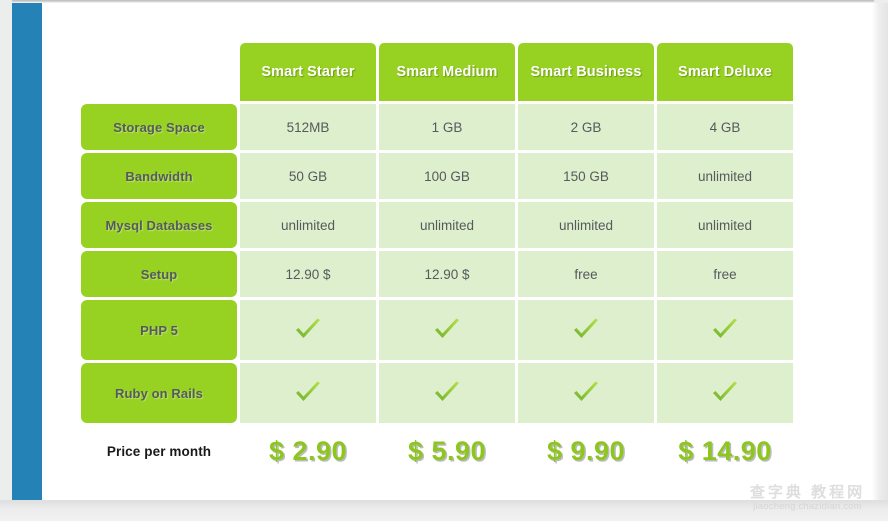 Image resolution: width=888 pixels, height=521 pixels. I want to click on feature-label-bandwidth: Bandwidth, so click(159, 176).